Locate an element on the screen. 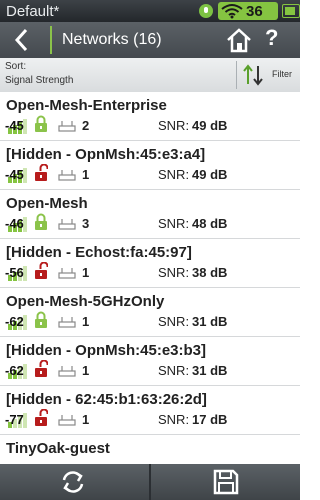 The height and width of the screenshot is (500, 320). filter-button: Filter is located at coordinates (282, 74).